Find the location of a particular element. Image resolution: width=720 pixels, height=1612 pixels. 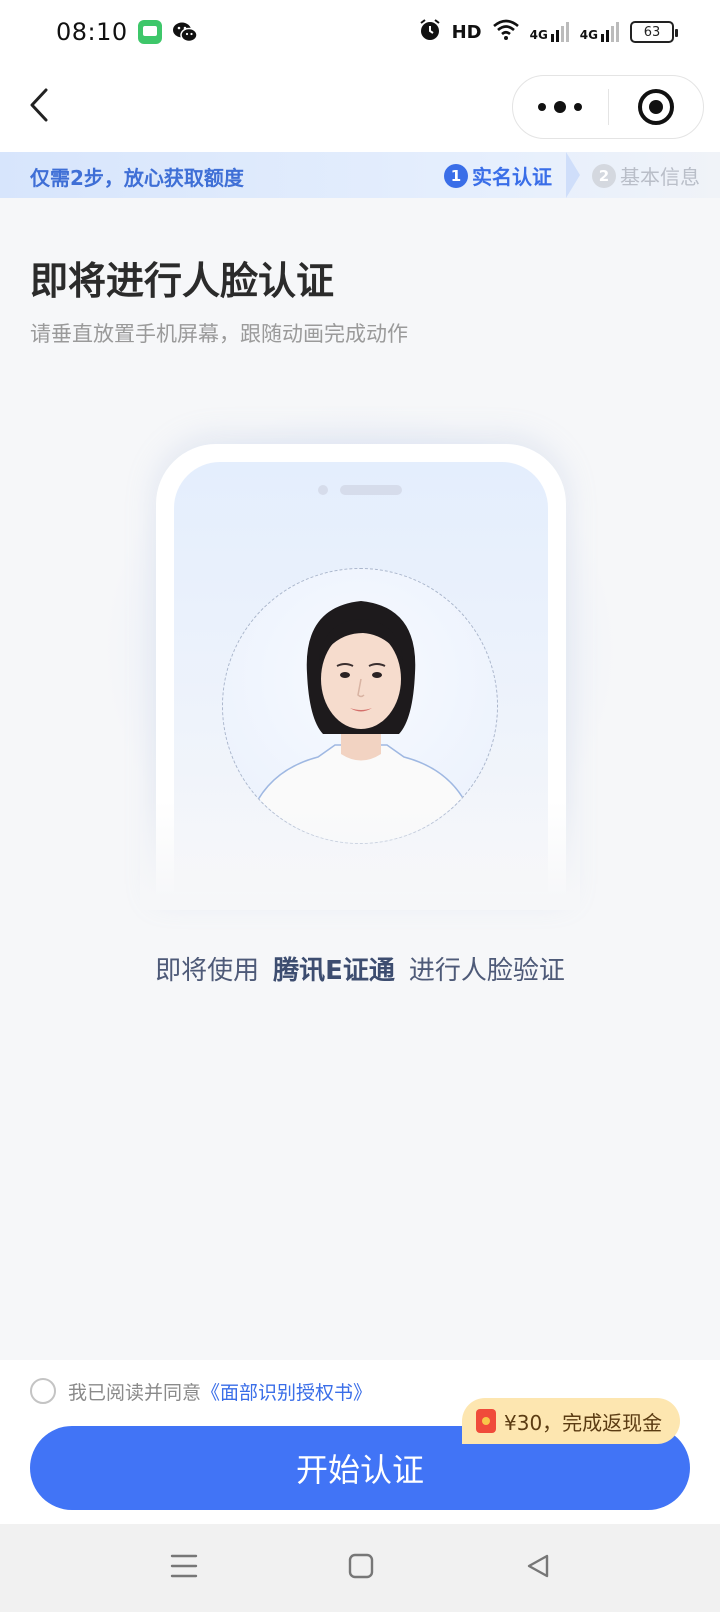

system-nav-bar is located at coordinates (360, 1568).